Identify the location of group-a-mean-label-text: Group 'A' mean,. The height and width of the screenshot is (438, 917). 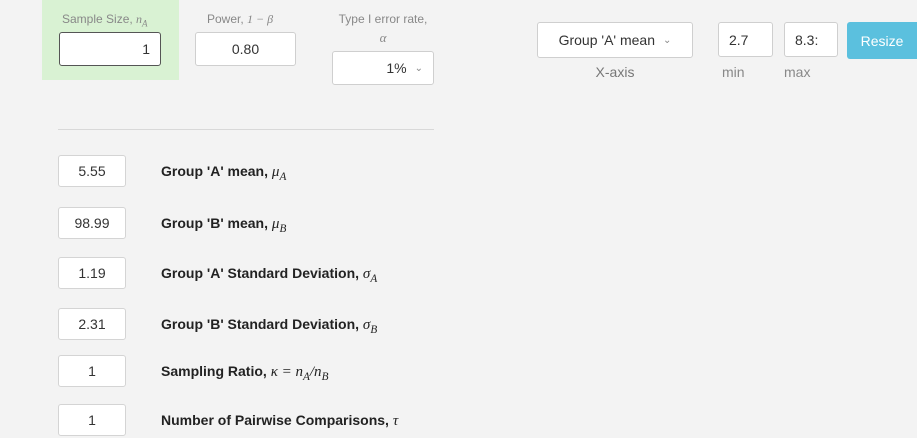
(215, 171).